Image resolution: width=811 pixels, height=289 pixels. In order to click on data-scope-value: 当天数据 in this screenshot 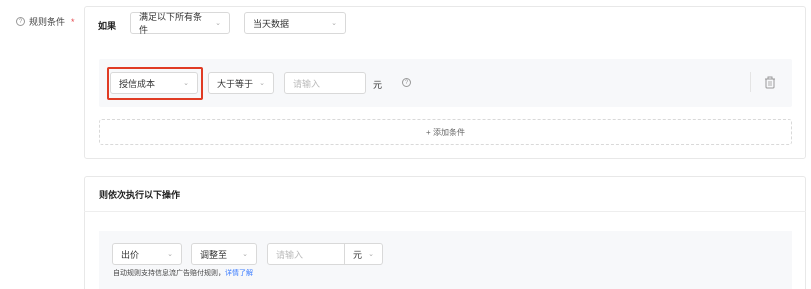, I will do `click(271, 23)`.